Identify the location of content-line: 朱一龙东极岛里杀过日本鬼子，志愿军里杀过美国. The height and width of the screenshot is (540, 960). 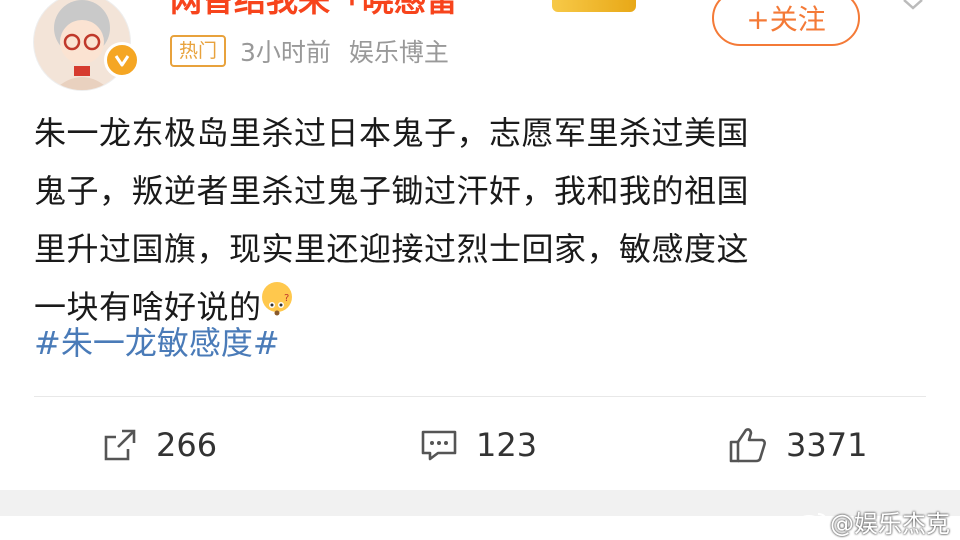
(392, 133).